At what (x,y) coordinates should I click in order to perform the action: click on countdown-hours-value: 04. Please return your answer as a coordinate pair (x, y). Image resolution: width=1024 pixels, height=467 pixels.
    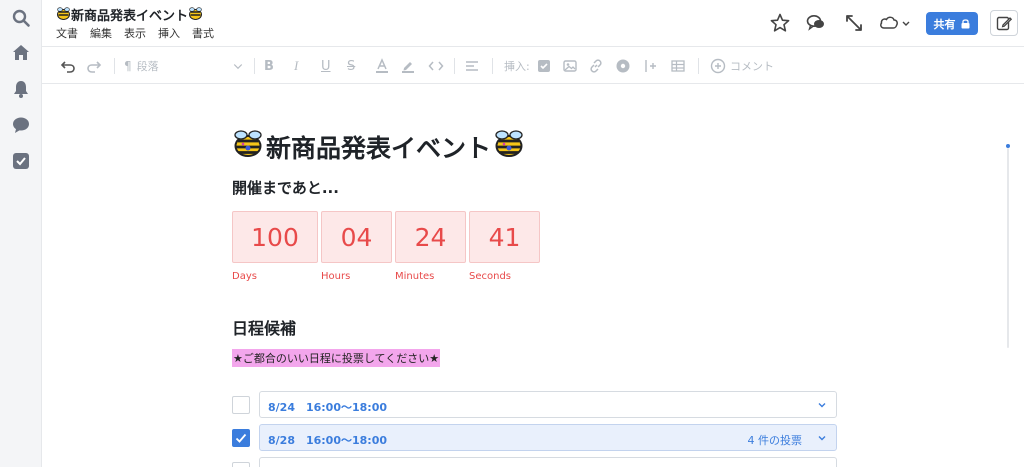
    Looking at the image, I should click on (356, 237).